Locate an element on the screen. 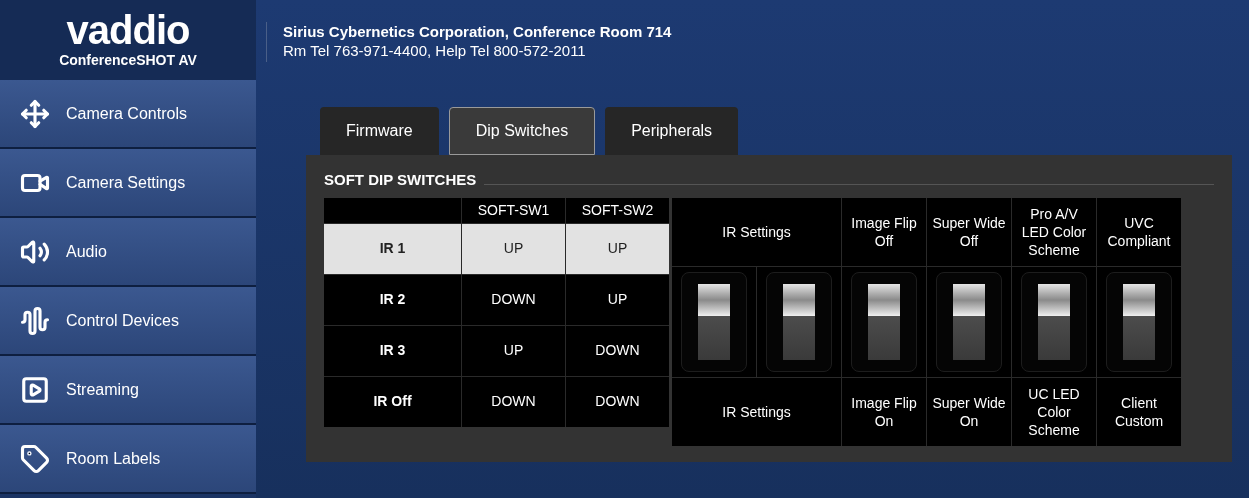 This screenshot has width=1249, height=498. switch-label: UVC Compliant is located at coordinates (1139, 231).